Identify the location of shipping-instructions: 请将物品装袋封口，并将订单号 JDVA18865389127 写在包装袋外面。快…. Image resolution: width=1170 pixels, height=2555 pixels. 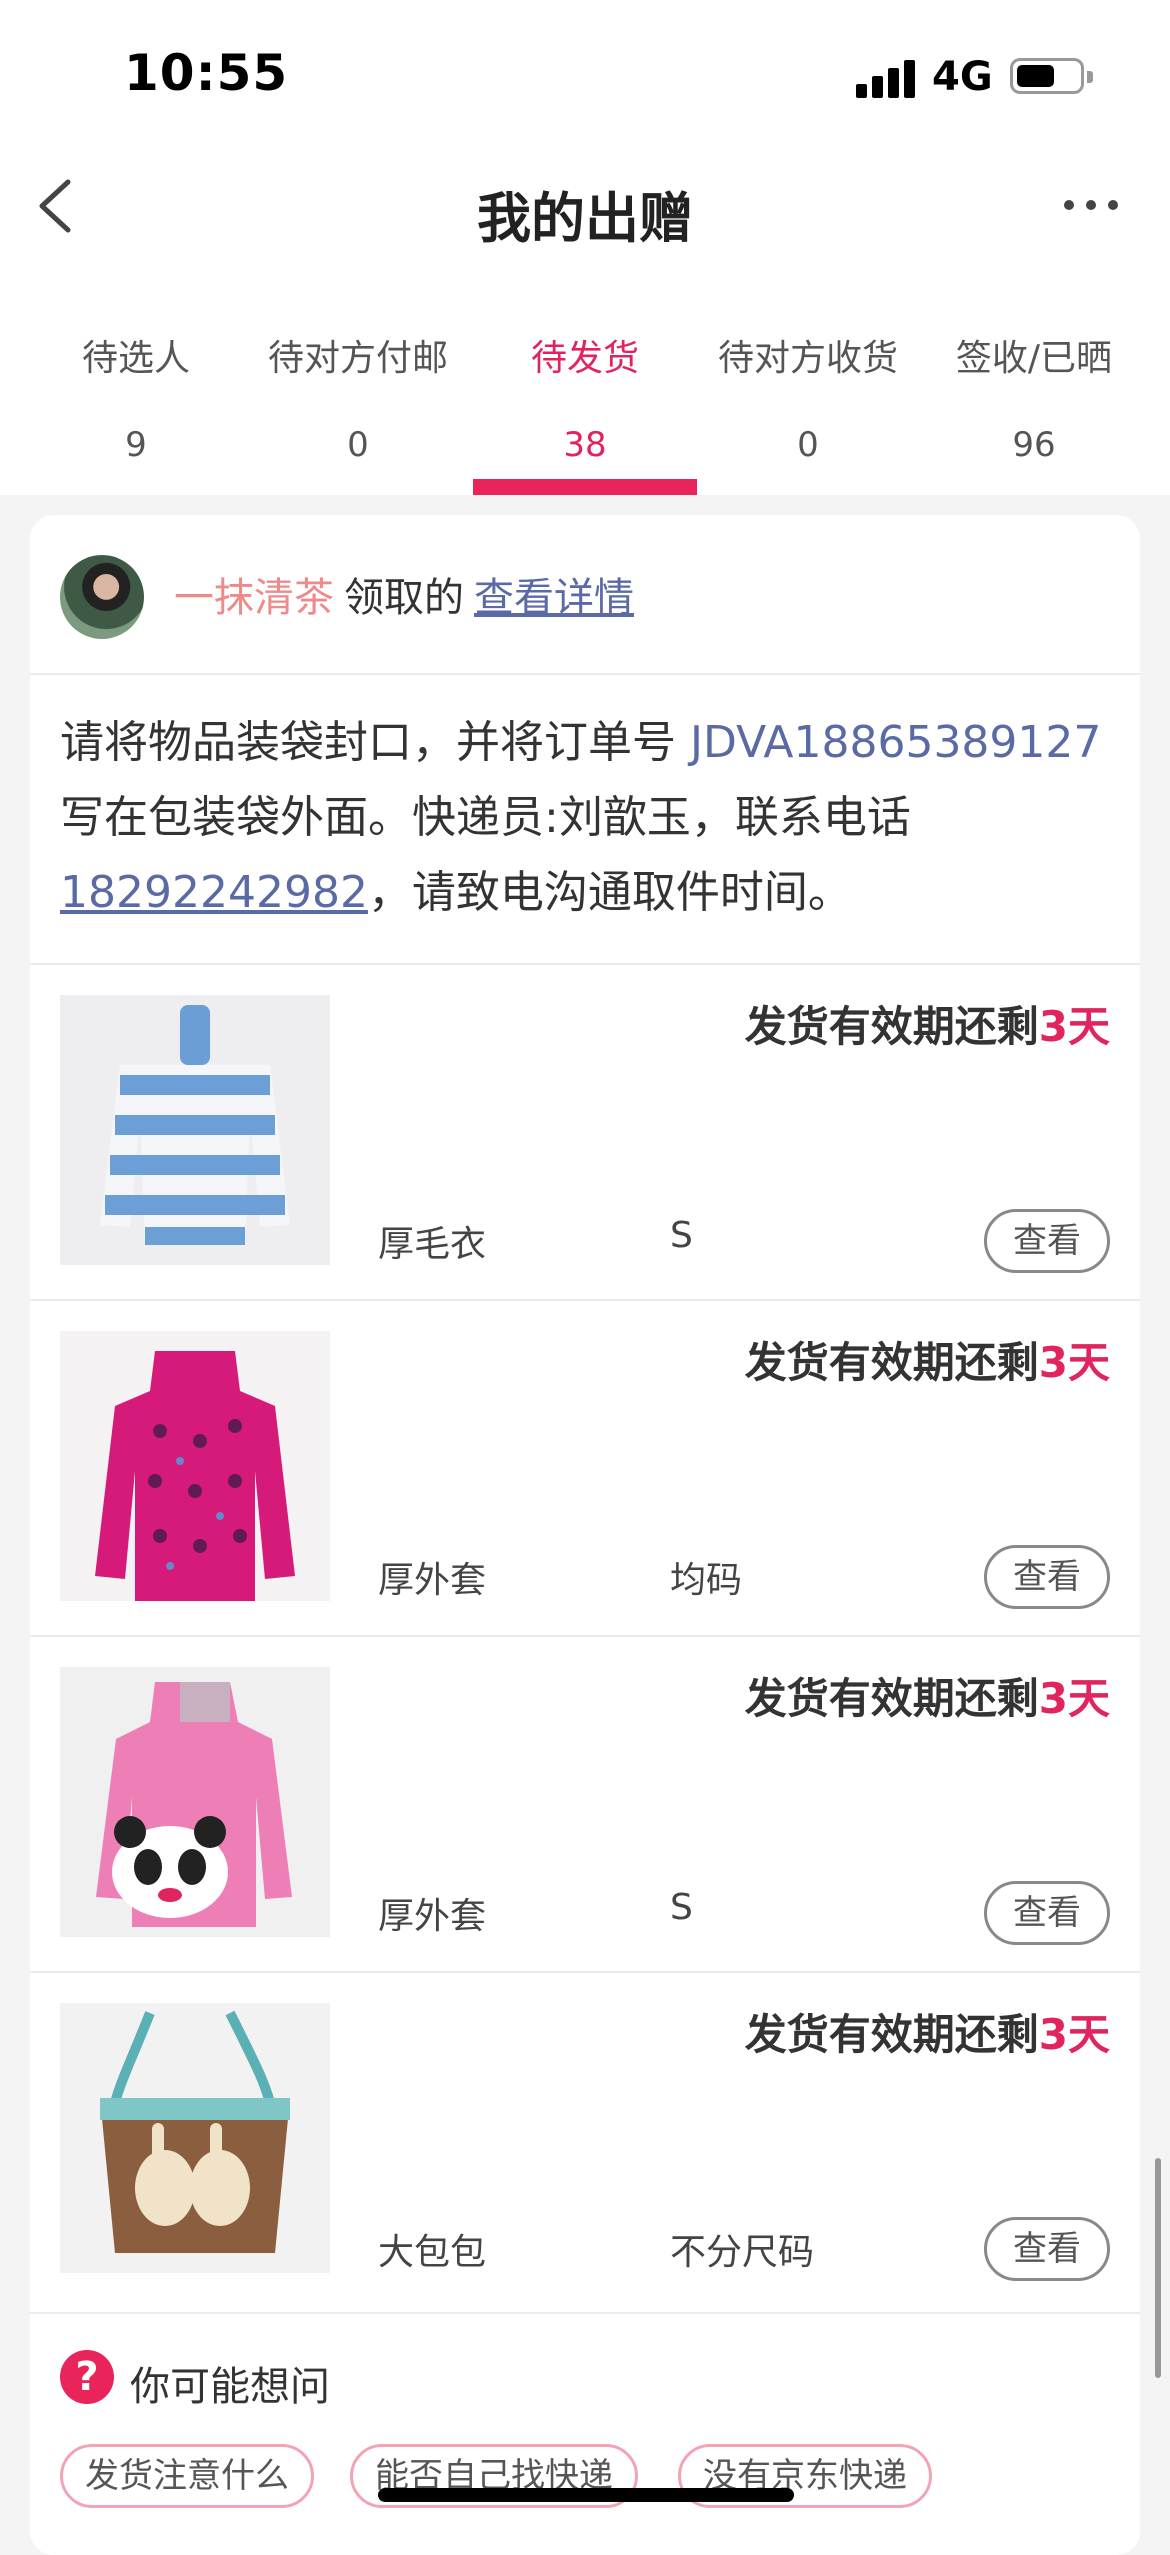
(585, 817).